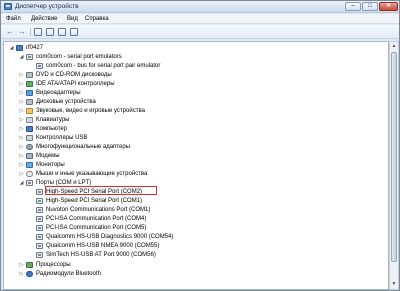 This screenshot has height=291, width=400. What do you see at coordinates (29, 274) in the screenshot?
I see `bluetooth-icon` at bounding box center [29, 274].